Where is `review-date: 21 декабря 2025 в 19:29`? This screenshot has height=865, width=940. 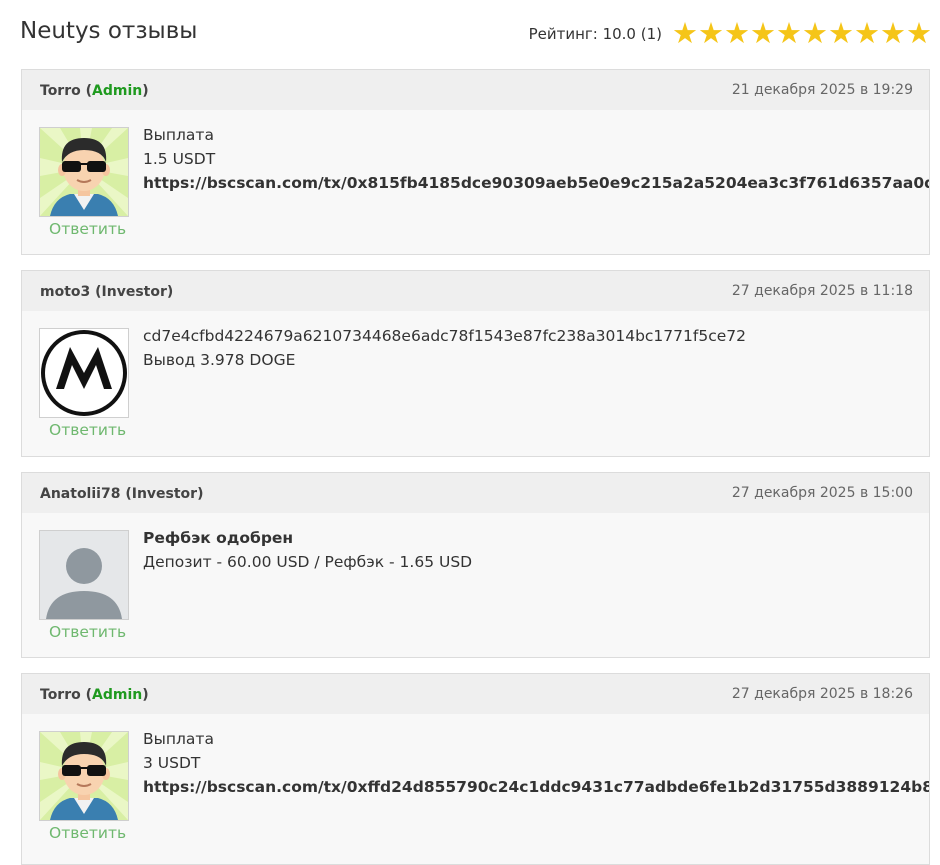
review-date: 21 декабря 2025 в 19:29 is located at coordinates (822, 90).